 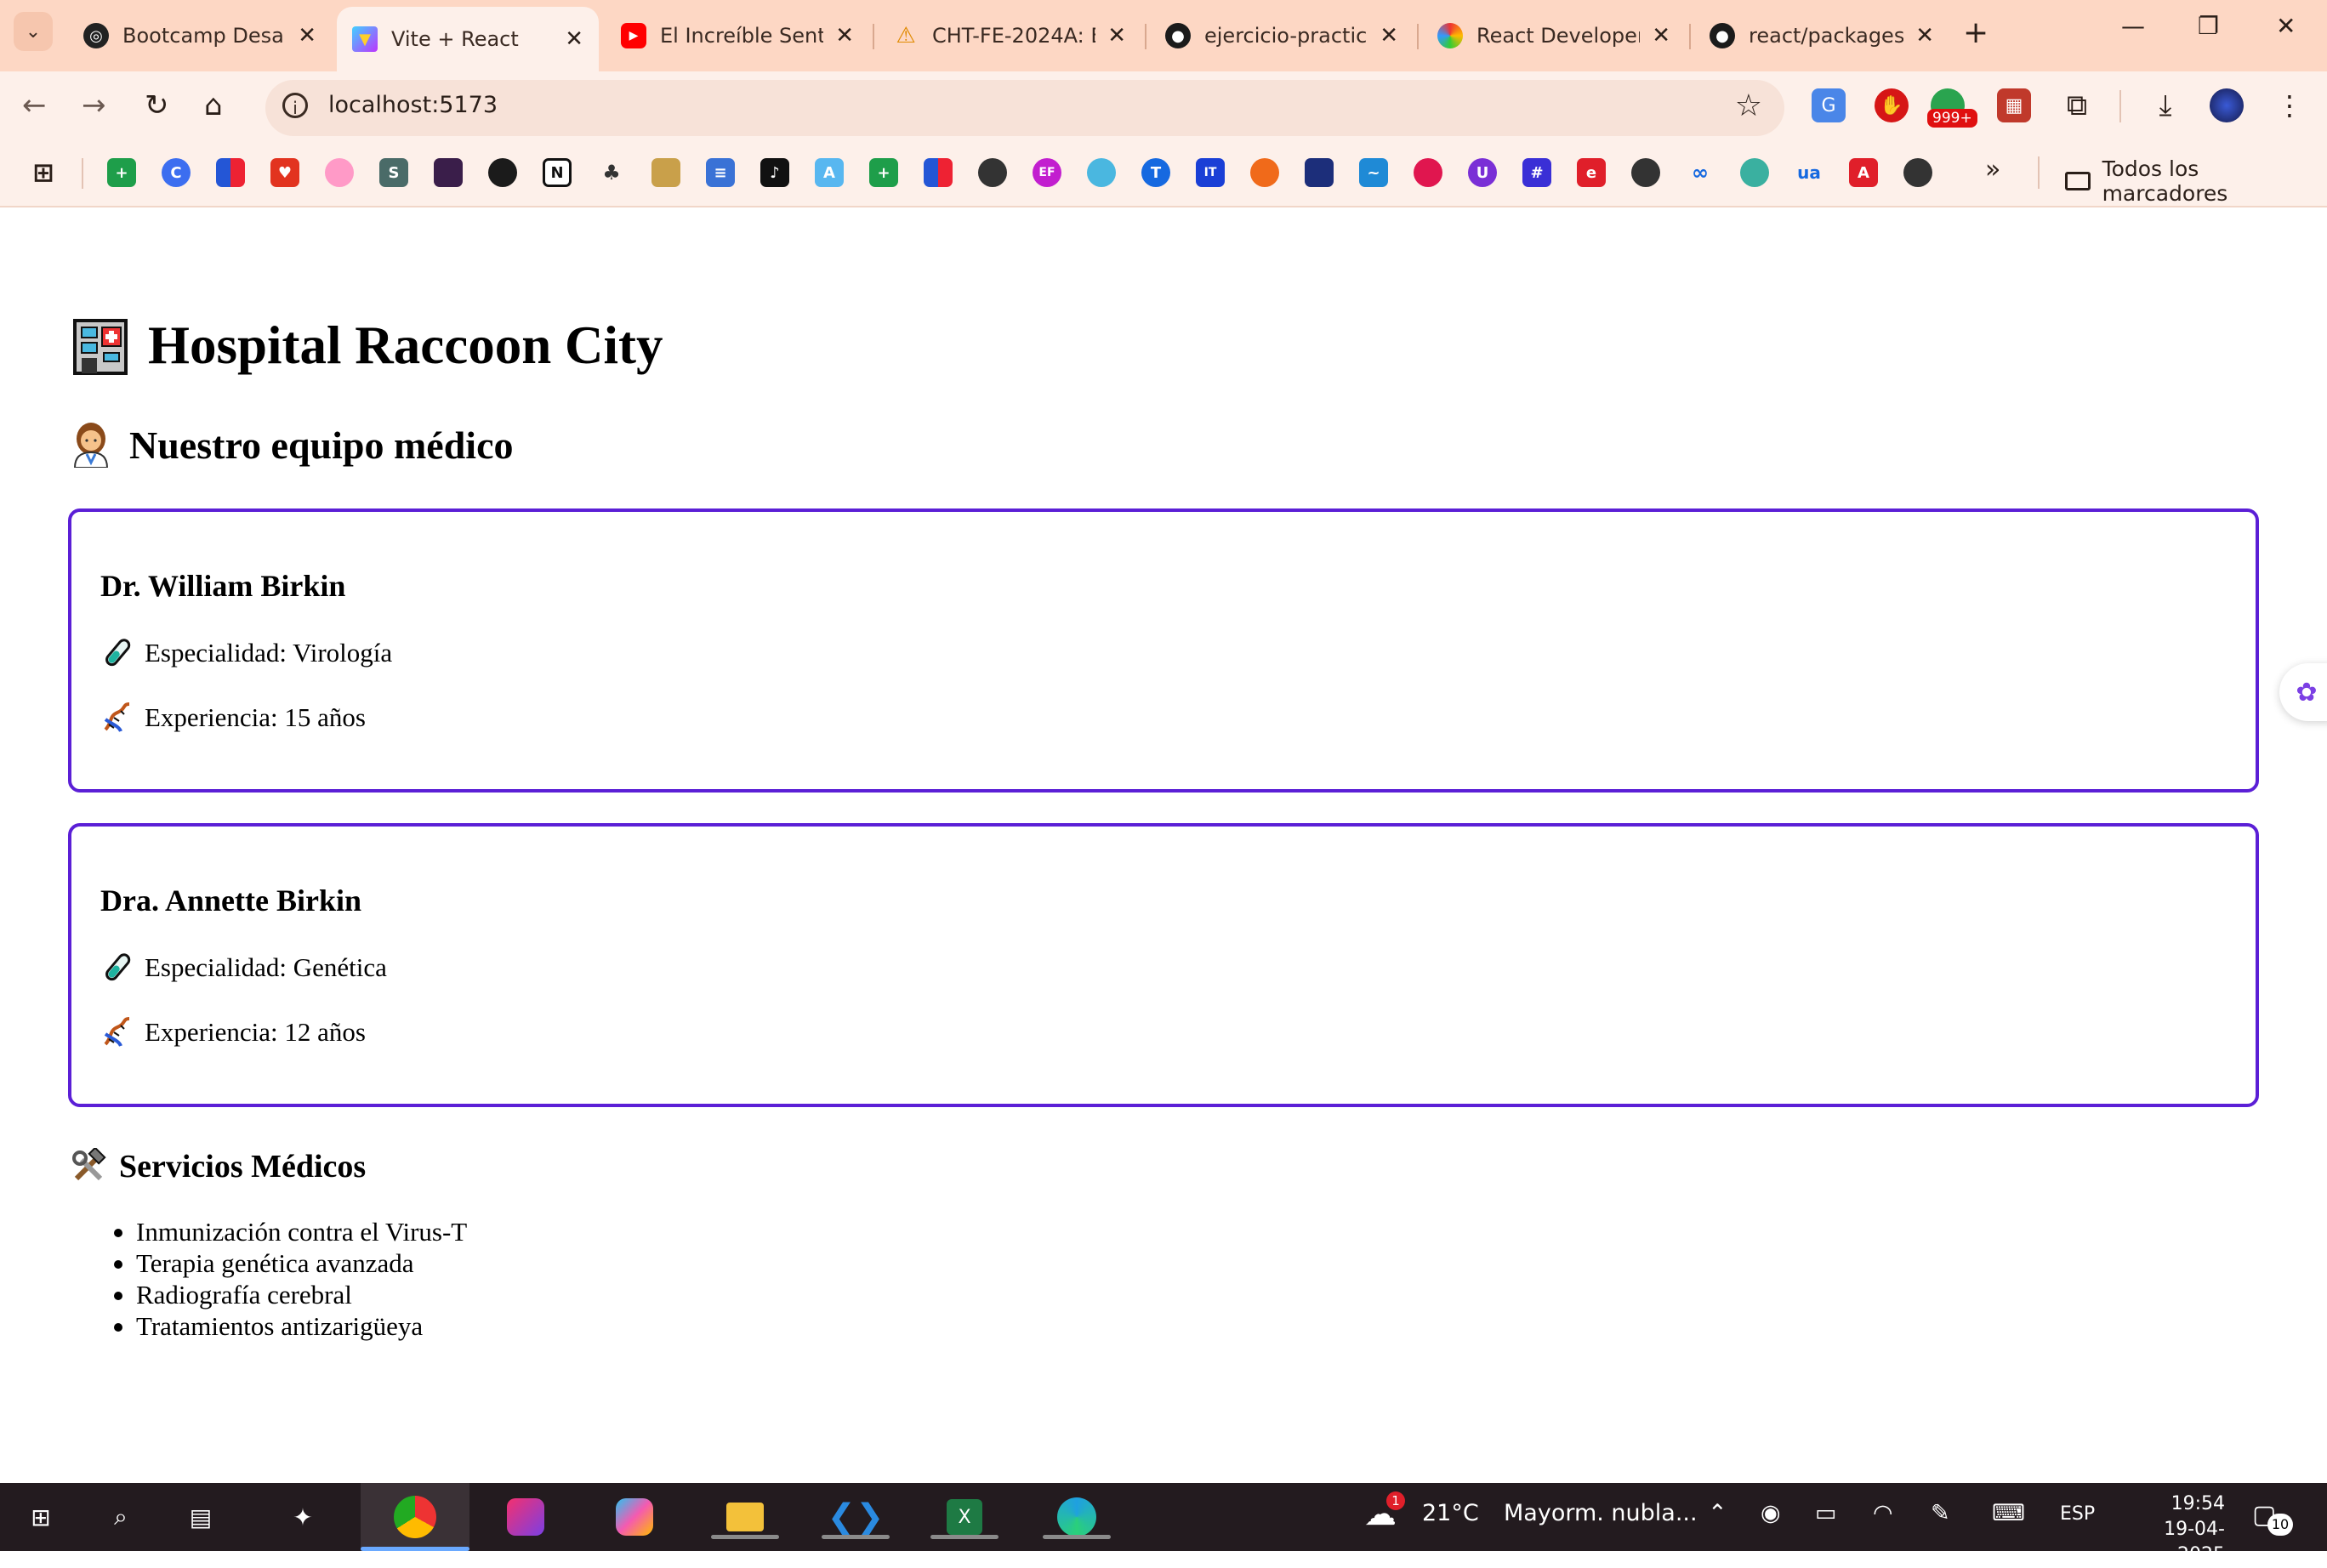 What do you see at coordinates (2227, 105) in the screenshot?
I see `avatar` at bounding box center [2227, 105].